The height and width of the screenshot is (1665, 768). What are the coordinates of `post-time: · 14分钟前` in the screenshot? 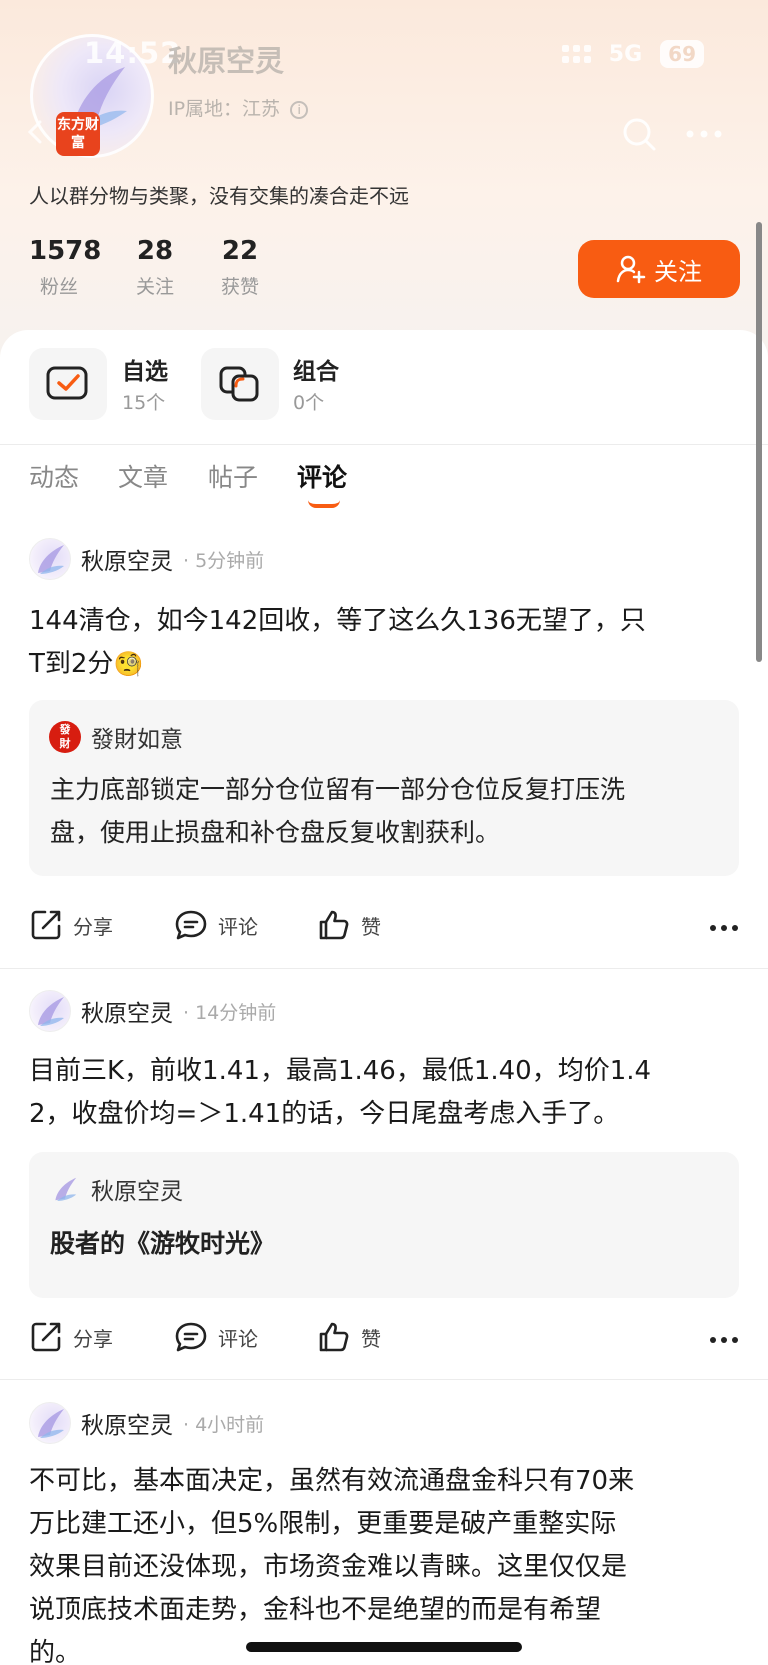 It's located at (230, 1012).